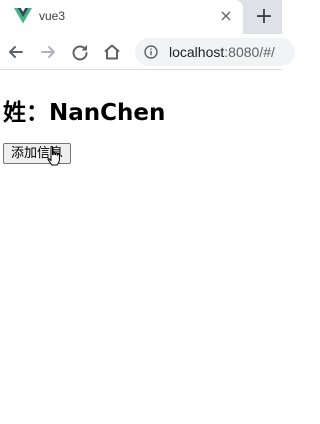  Describe the element at coordinates (121, 17) in the screenshot. I see `tab-vue3: vue3 ×` at that location.